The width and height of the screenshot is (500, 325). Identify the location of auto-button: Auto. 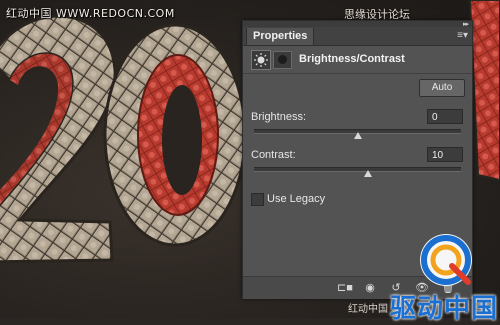
(442, 88).